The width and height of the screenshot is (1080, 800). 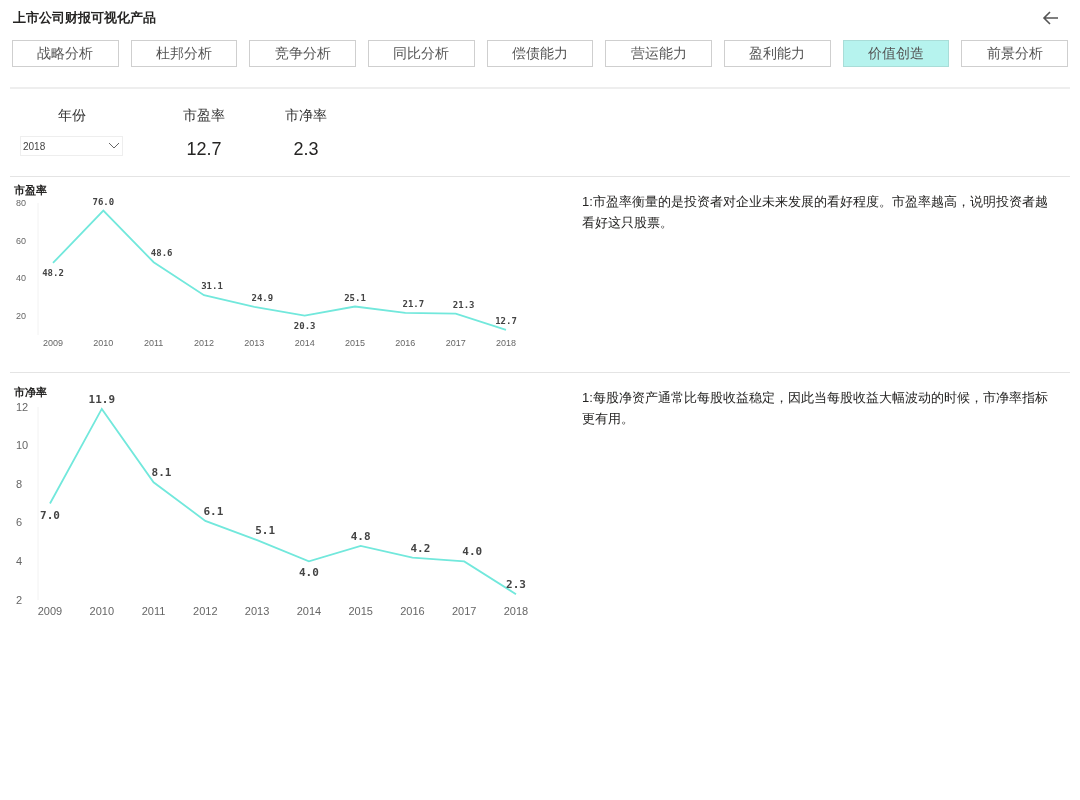 I want to click on nav-tab: 价值创造, so click(x=896, y=53).